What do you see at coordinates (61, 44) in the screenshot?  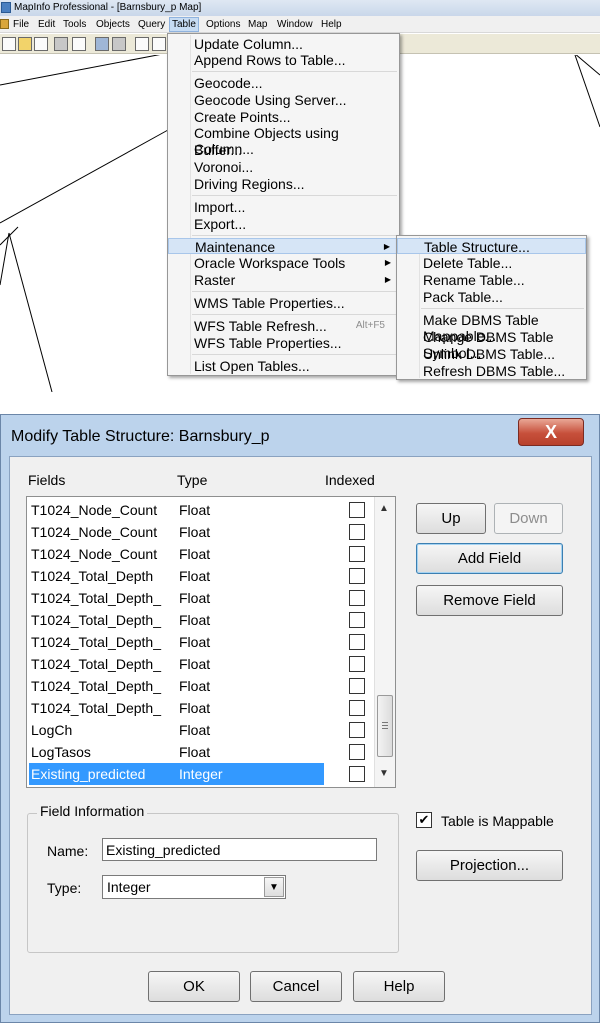 I see `save-table-icon` at bounding box center [61, 44].